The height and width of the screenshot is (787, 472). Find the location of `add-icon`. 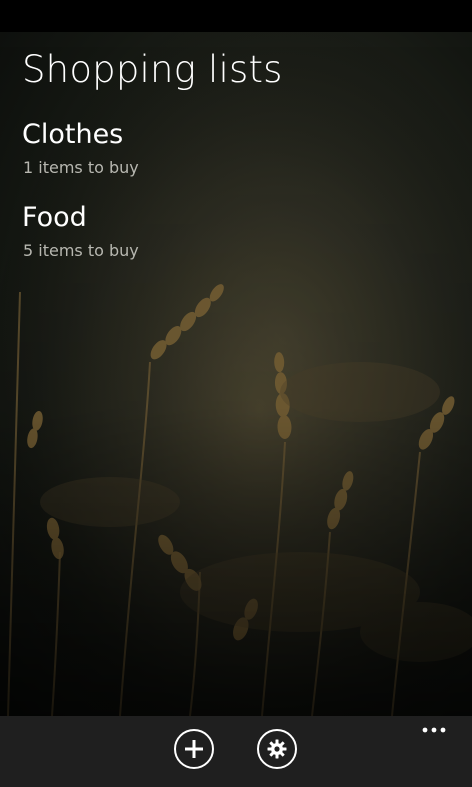

add-icon is located at coordinates (194, 749).